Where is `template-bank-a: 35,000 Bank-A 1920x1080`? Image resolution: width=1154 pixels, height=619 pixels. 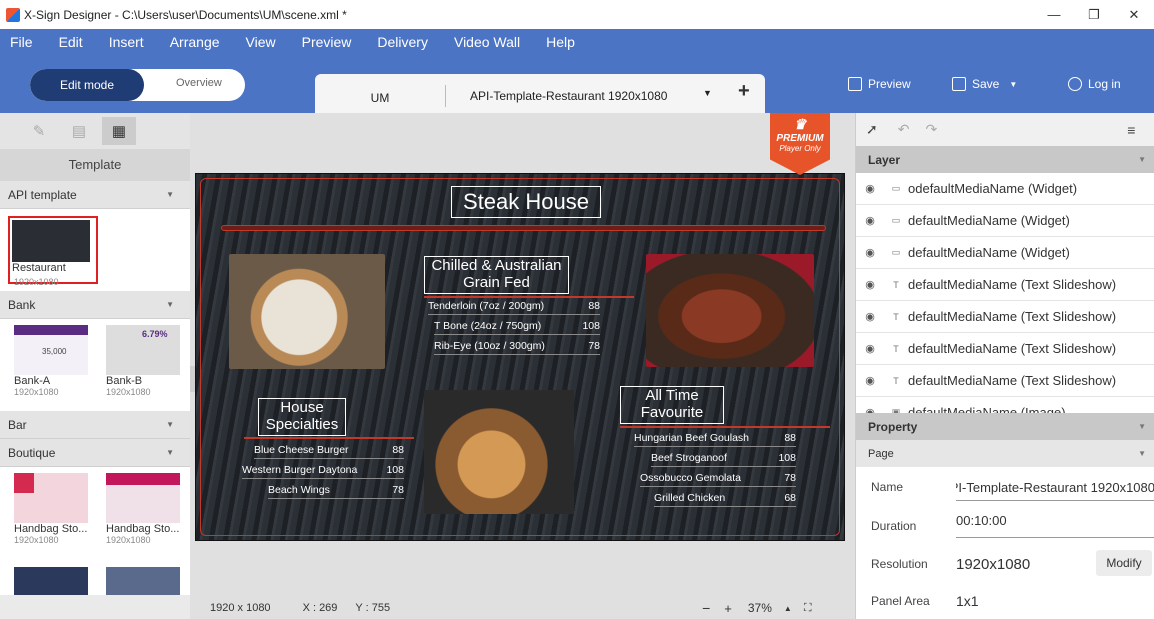
template-bank-a: 35,000 Bank-A 1920x1080 is located at coordinates (51, 361).